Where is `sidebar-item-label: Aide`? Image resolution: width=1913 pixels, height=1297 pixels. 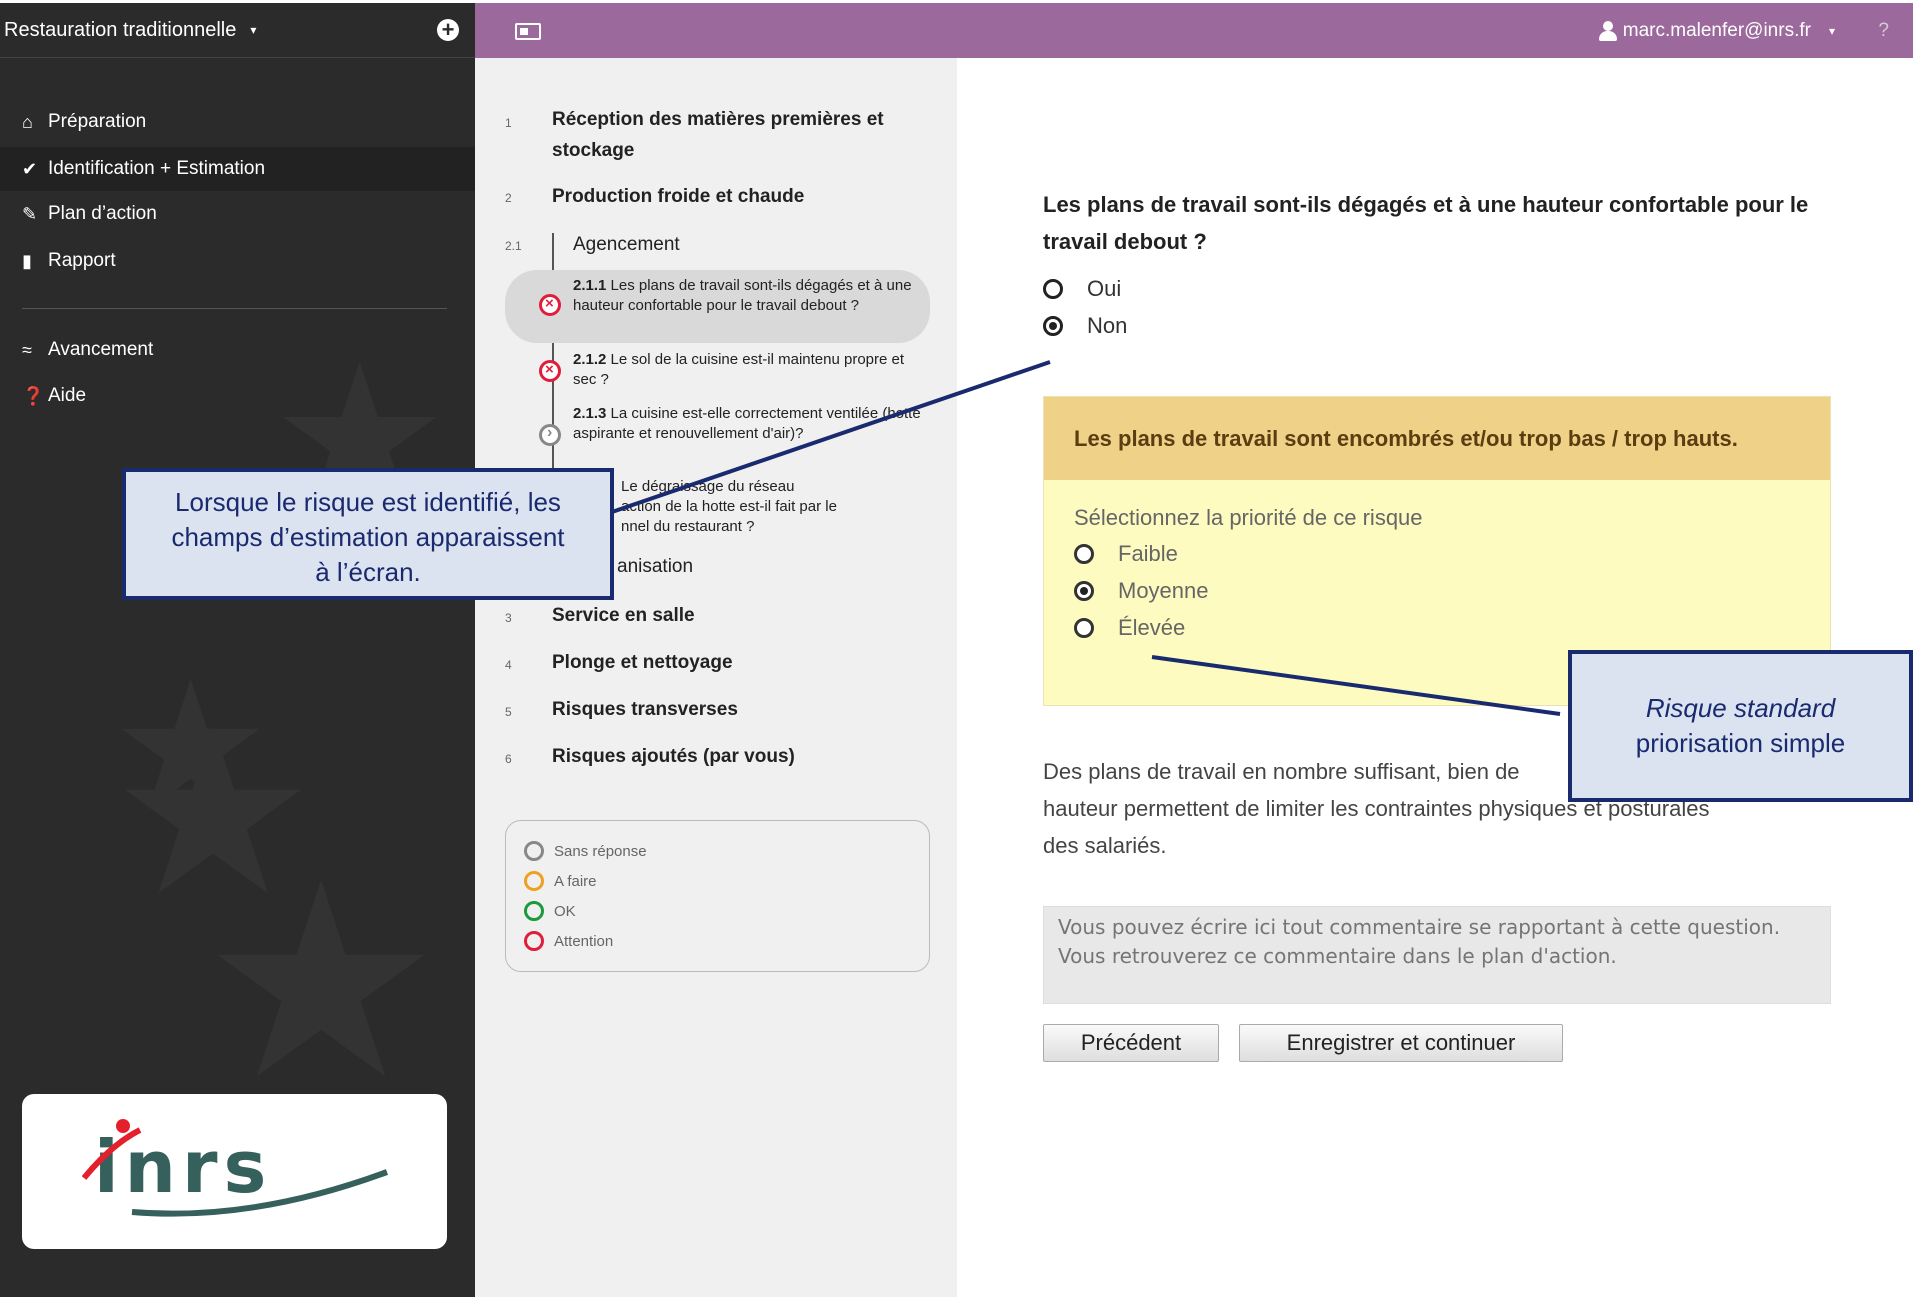 sidebar-item-label: Aide is located at coordinates (67, 395).